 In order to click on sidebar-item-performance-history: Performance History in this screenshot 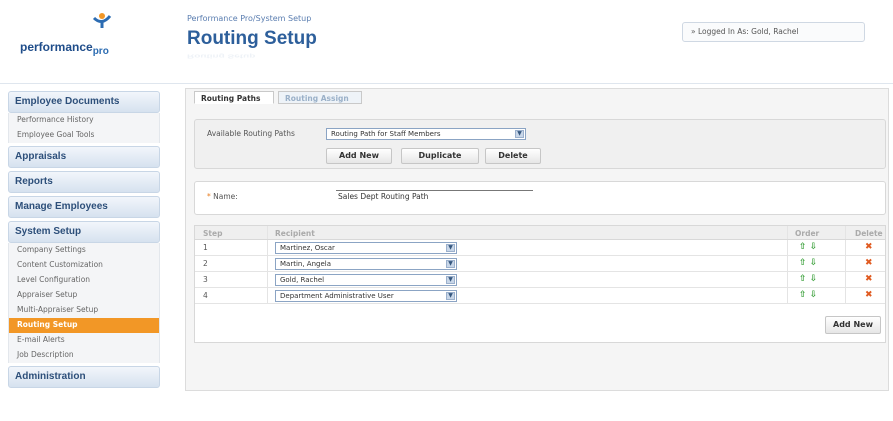, I will do `click(84, 120)`.